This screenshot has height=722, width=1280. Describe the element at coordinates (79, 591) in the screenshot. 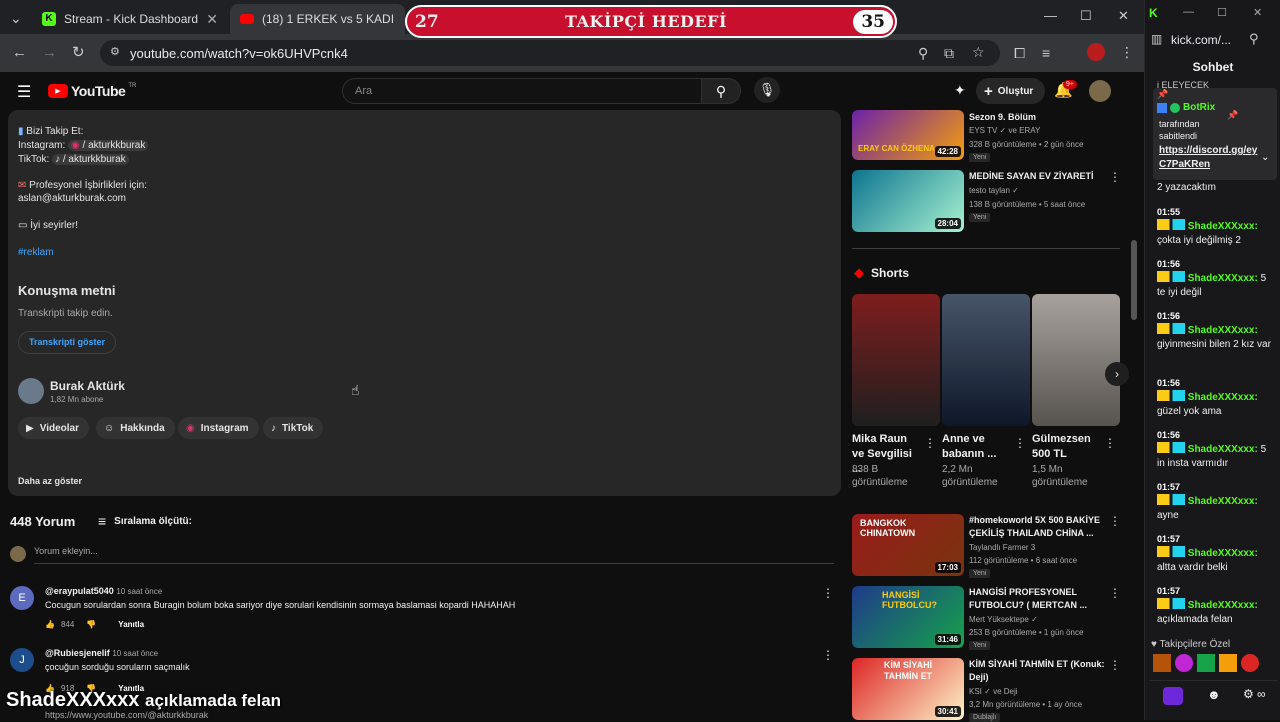

I see `comment-author: @eraypulat5040` at that location.